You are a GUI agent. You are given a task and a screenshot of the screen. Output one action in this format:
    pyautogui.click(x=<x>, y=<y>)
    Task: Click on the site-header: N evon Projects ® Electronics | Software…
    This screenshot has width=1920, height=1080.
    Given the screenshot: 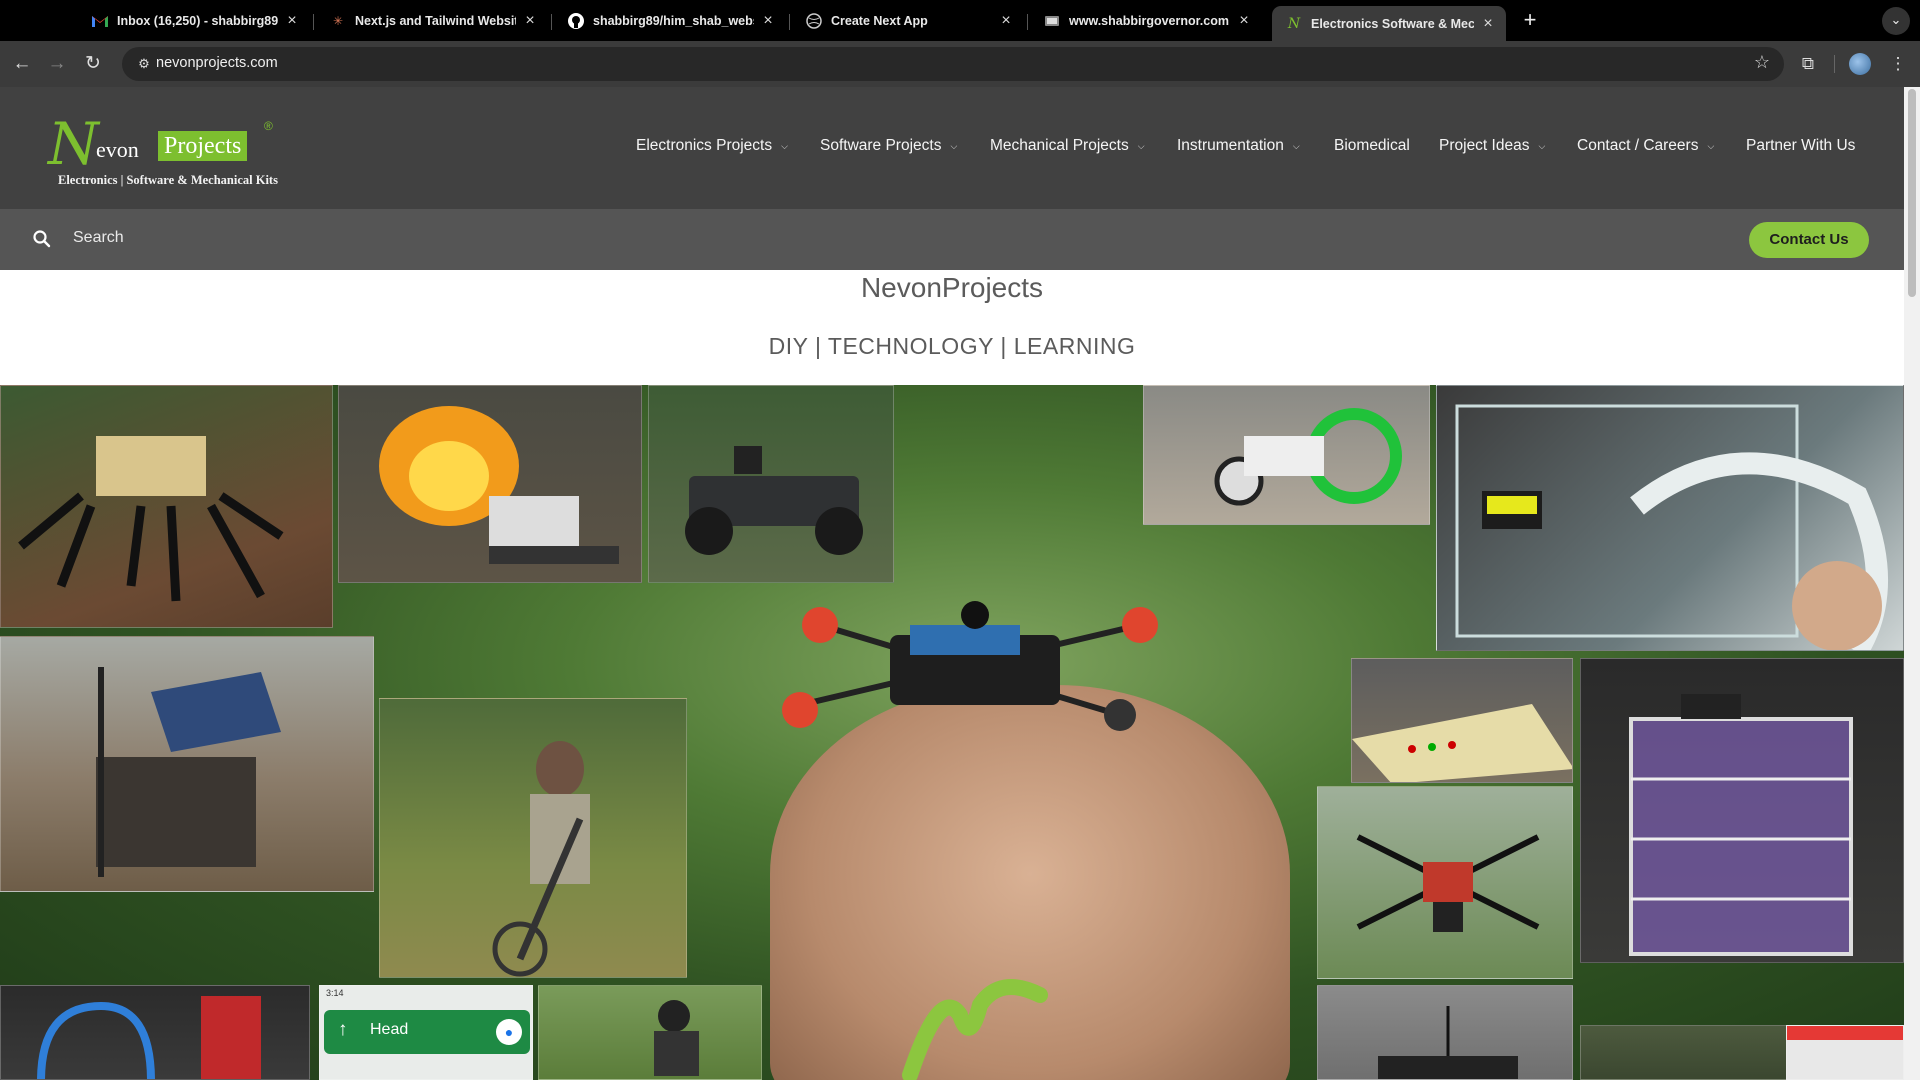 What is the action you would take?
    pyautogui.click(x=952, y=148)
    